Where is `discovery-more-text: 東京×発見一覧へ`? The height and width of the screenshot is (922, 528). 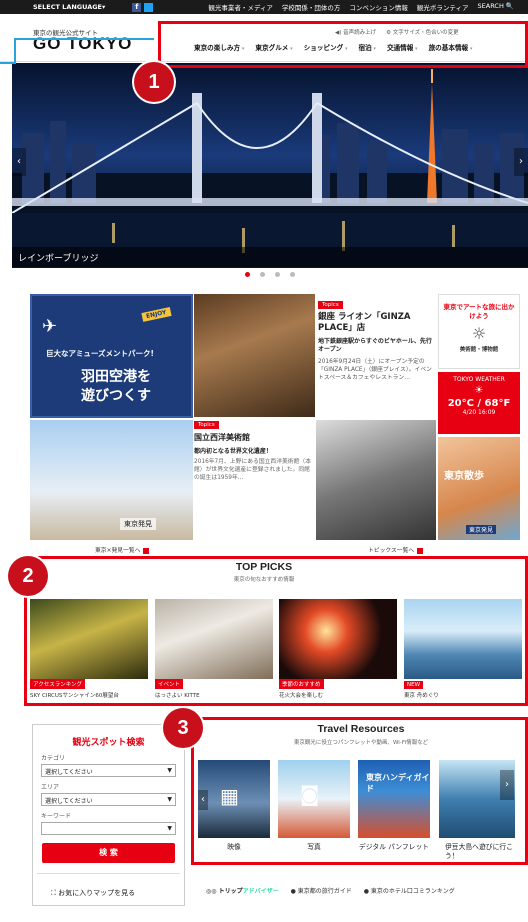 discovery-more-text: 東京×発見一覧へ is located at coordinates (118, 551).